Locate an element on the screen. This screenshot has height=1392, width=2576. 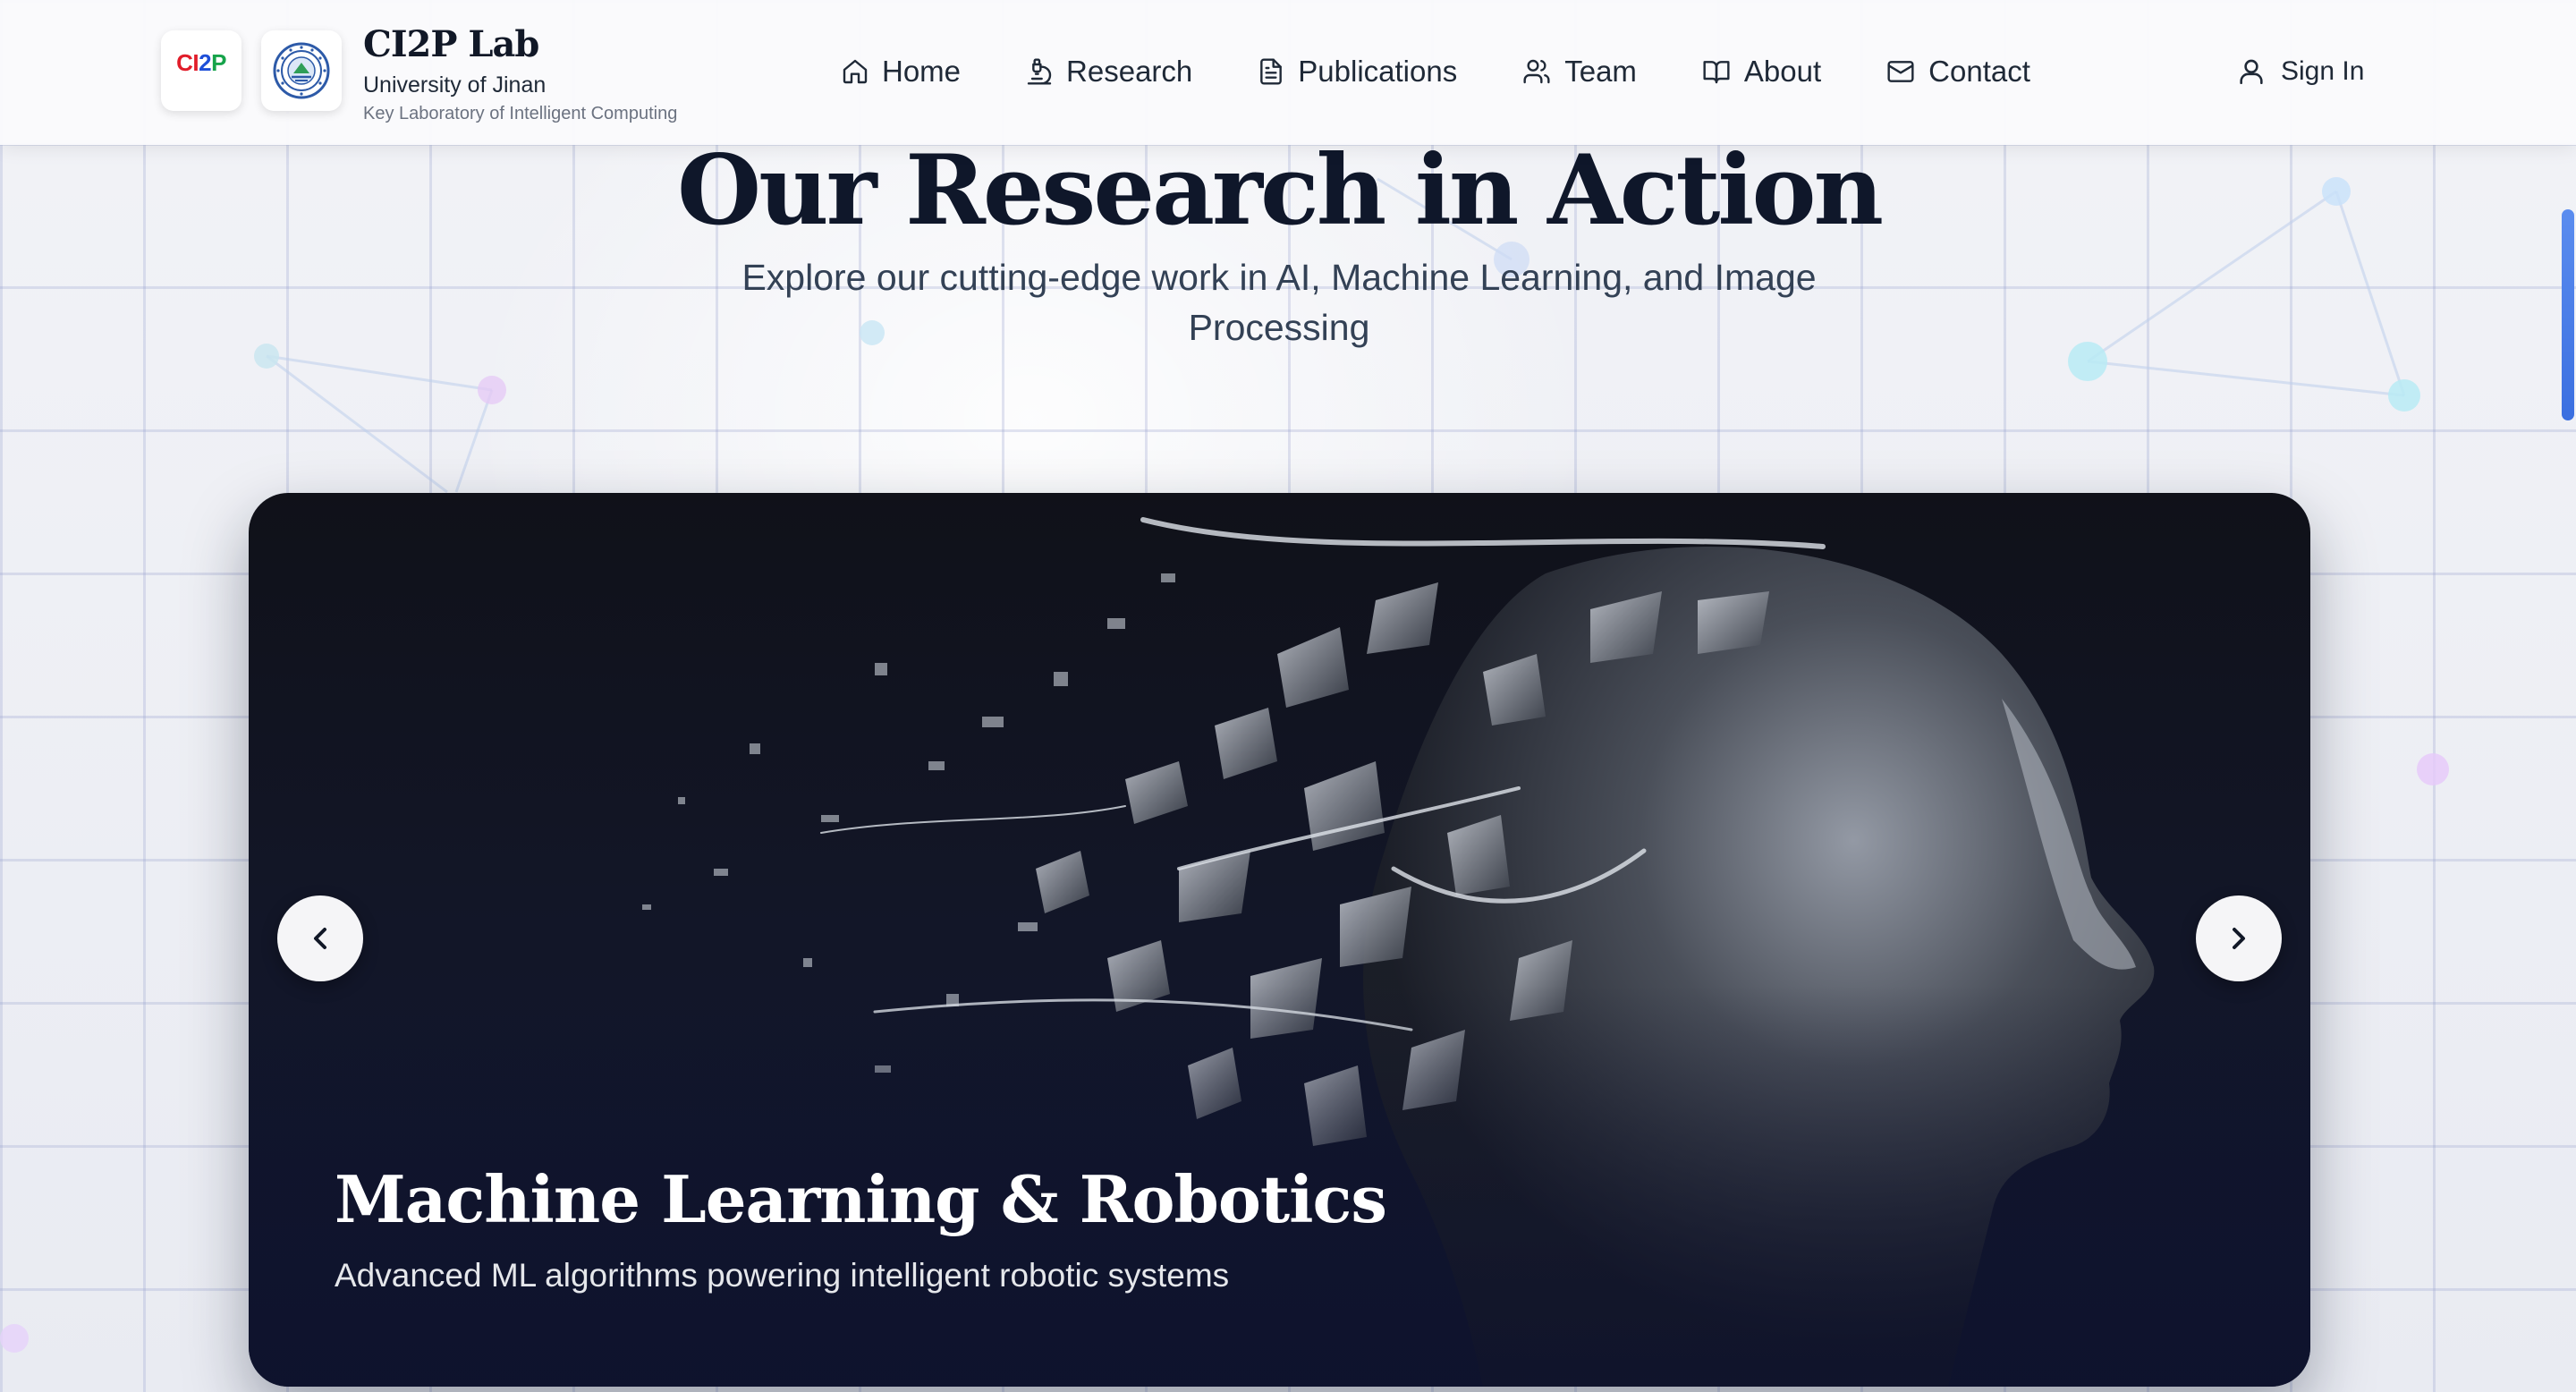
sign-in-label: Sign In is located at coordinates (2323, 71).